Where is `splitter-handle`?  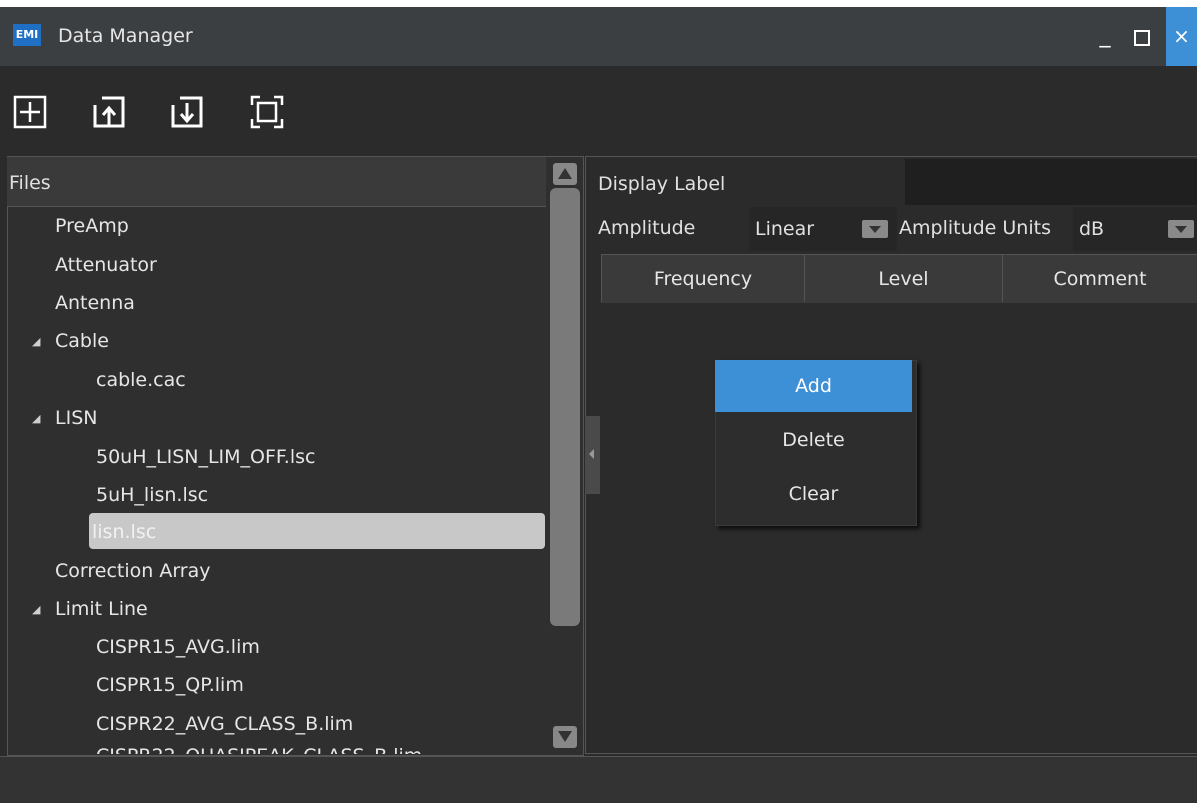
splitter-handle is located at coordinates (592, 455).